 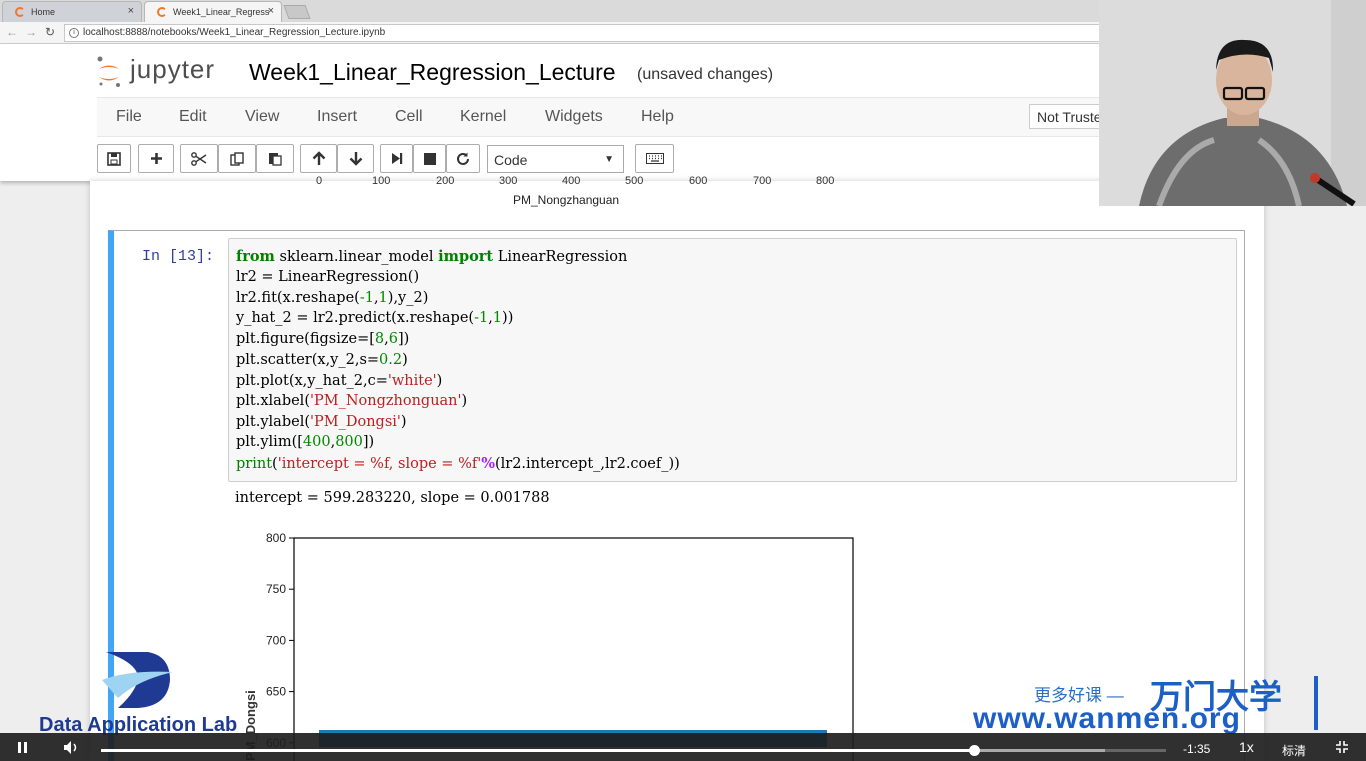 I want to click on interrupt-button, so click(x=429, y=158).